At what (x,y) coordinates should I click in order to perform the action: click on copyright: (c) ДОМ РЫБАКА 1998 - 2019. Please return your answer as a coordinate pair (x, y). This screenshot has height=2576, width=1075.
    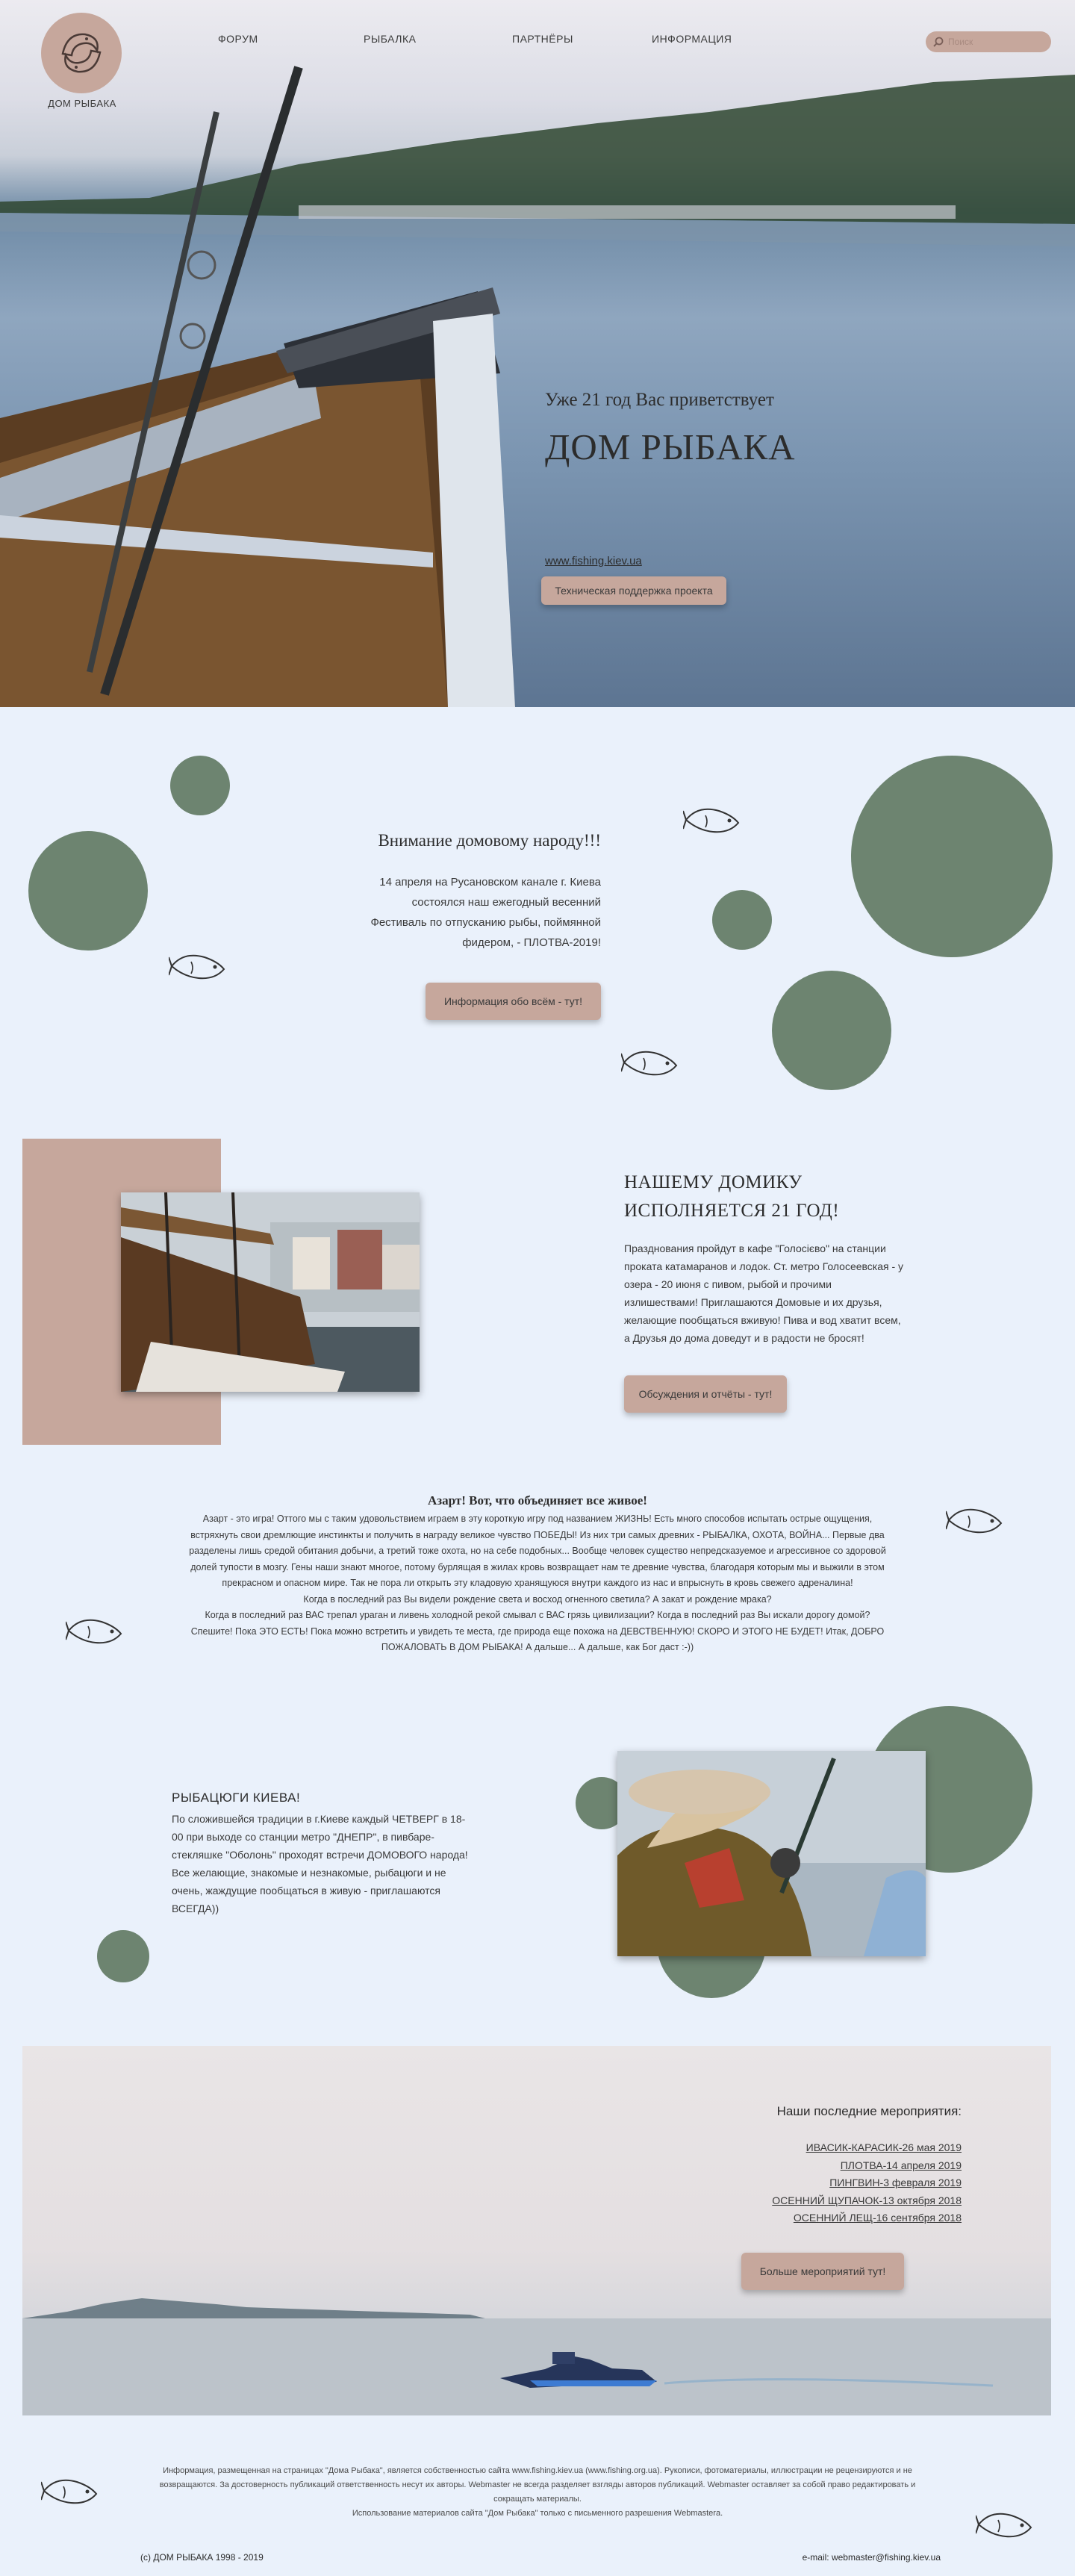
    Looking at the image, I should click on (202, 2557).